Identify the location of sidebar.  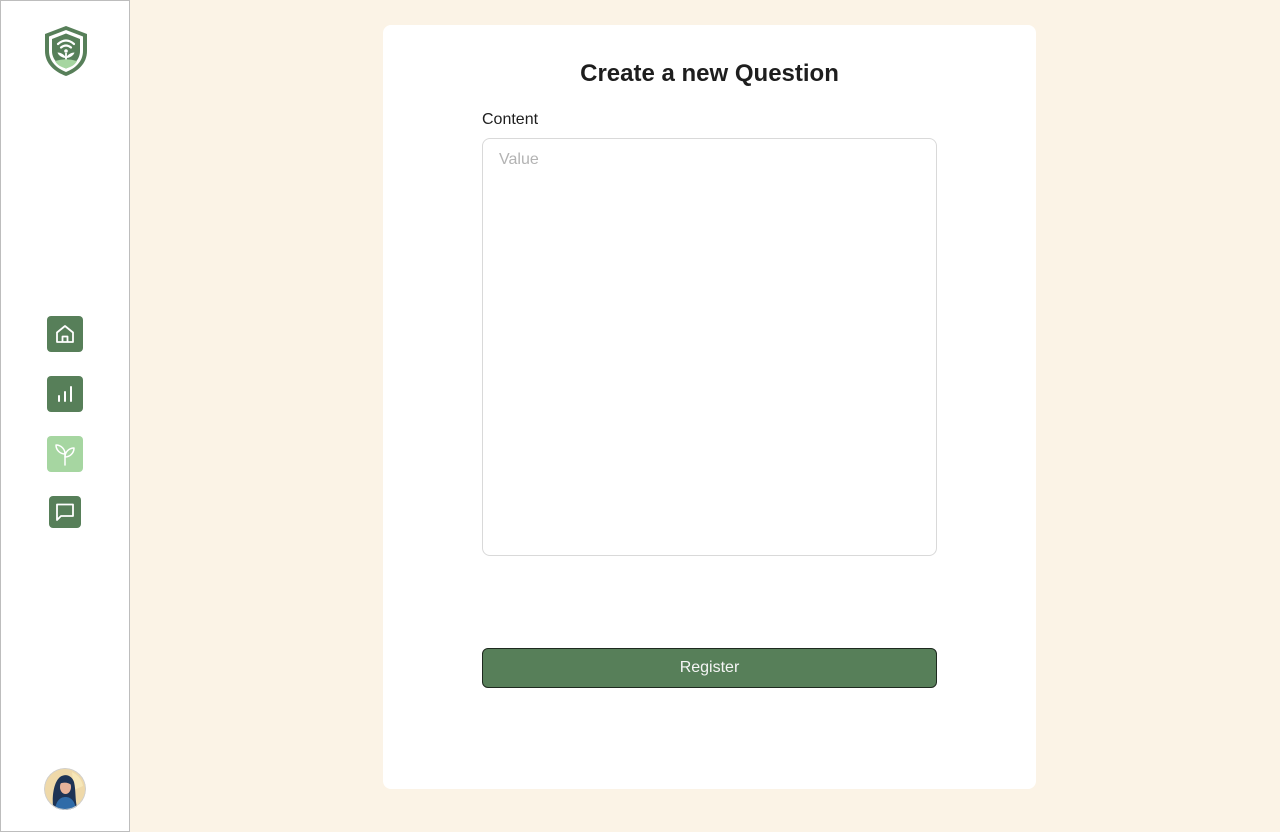
(65, 416).